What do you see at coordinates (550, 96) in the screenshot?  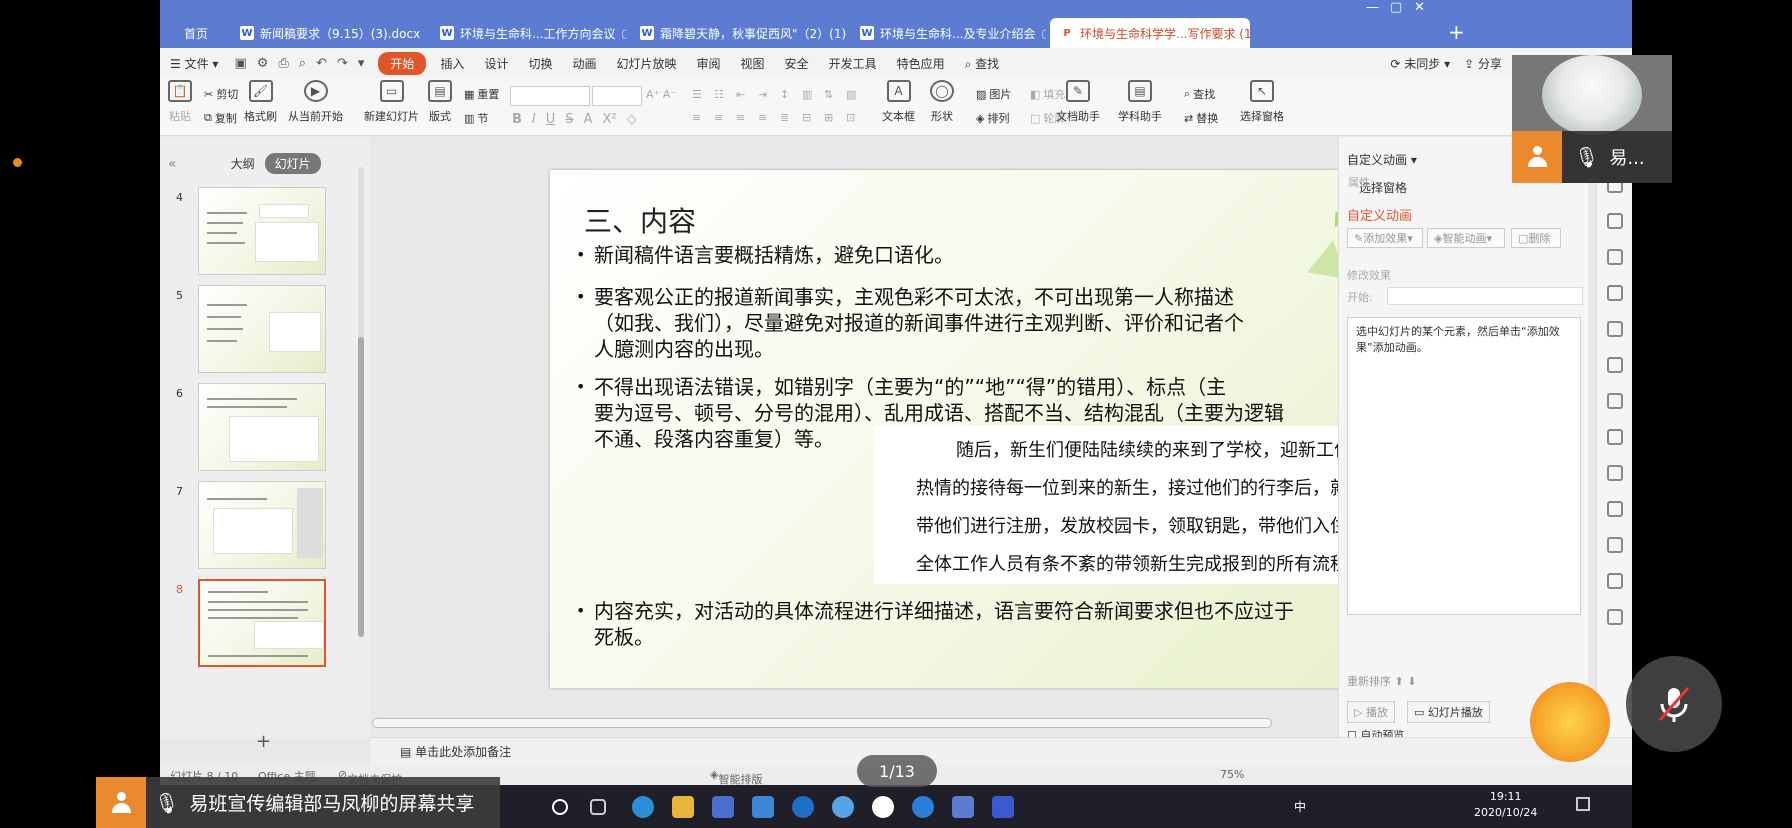 I see `font-family-select` at bounding box center [550, 96].